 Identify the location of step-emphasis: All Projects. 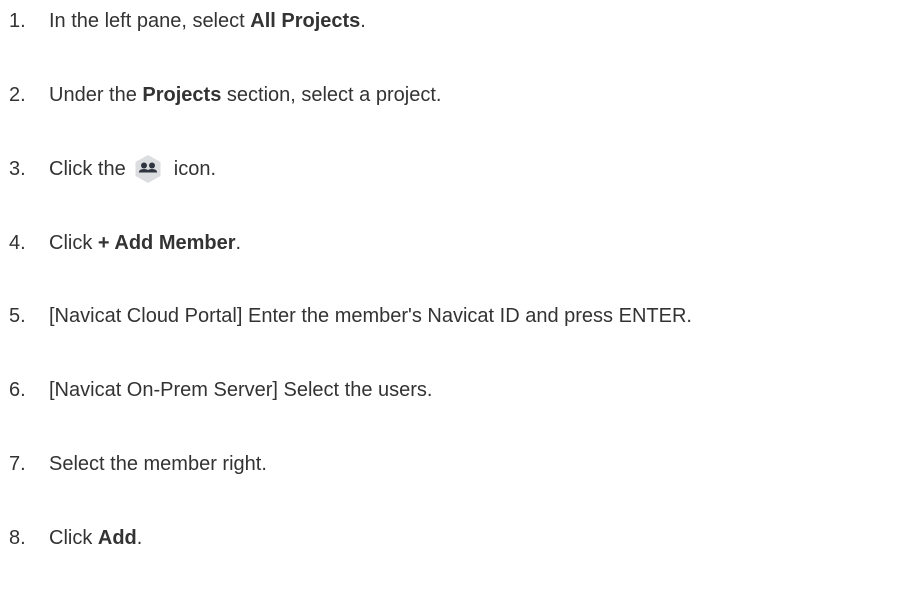
(305, 21).